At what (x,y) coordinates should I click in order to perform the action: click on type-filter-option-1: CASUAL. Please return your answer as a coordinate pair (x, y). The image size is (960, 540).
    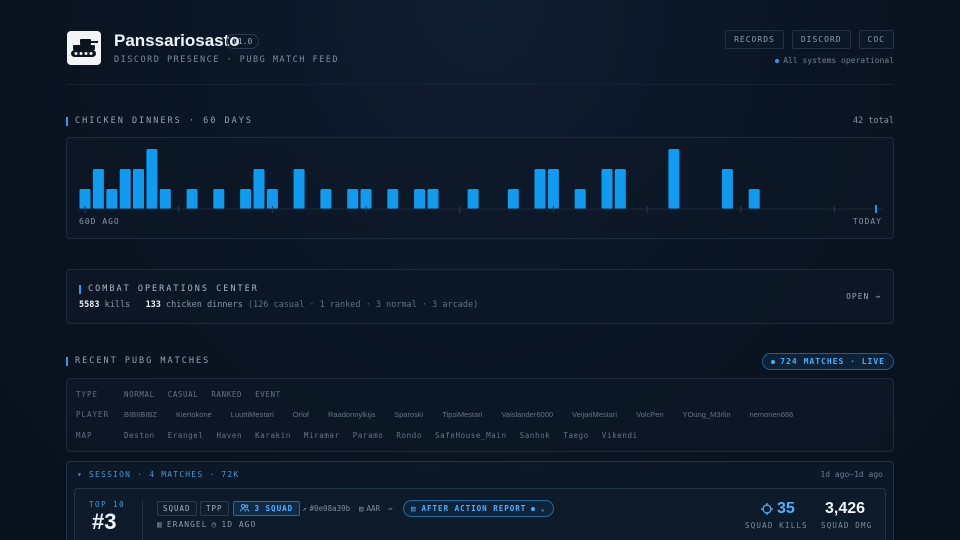
    Looking at the image, I should click on (183, 394).